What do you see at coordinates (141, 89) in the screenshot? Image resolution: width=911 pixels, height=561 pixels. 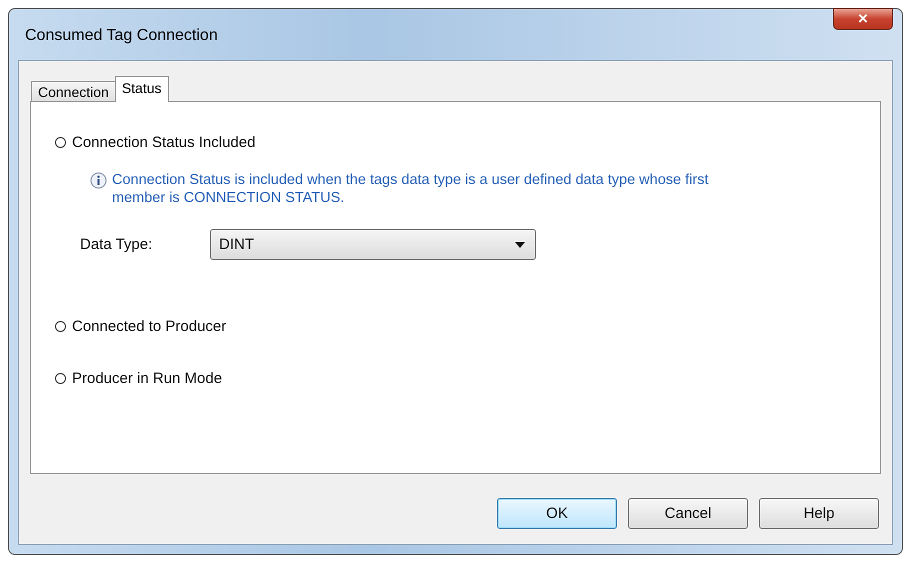 I see `tab: Status` at bounding box center [141, 89].